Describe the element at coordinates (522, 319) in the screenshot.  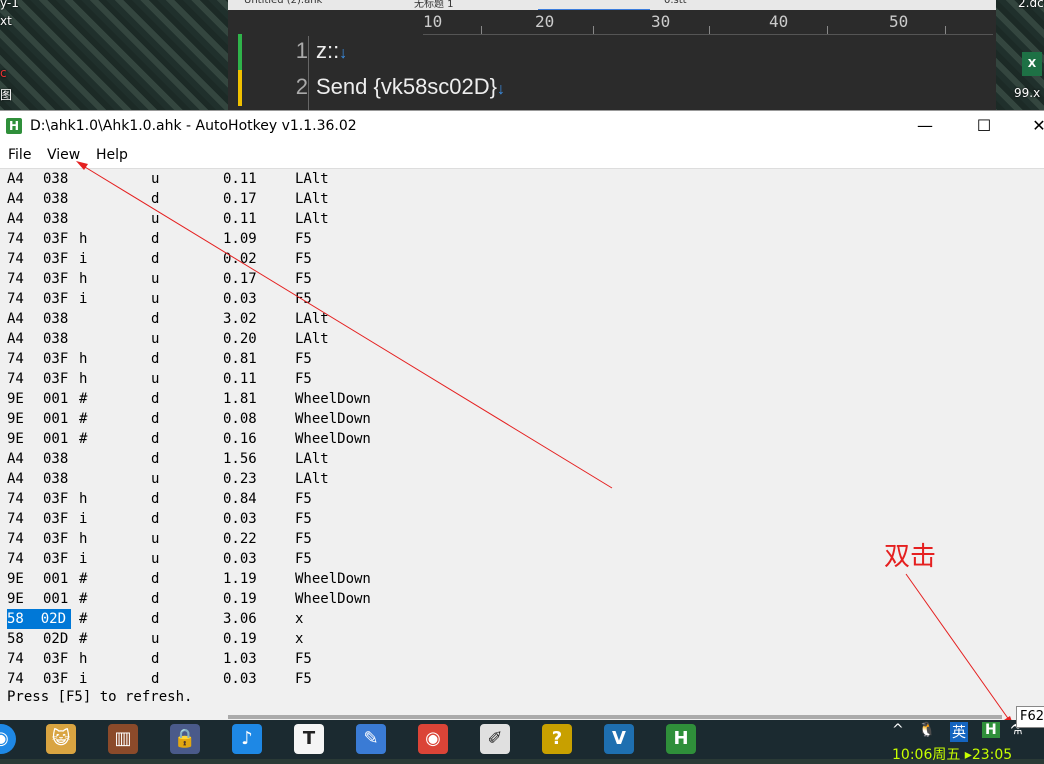
I see `history-row: A4 038 d 3.02 LAlt` at that location.